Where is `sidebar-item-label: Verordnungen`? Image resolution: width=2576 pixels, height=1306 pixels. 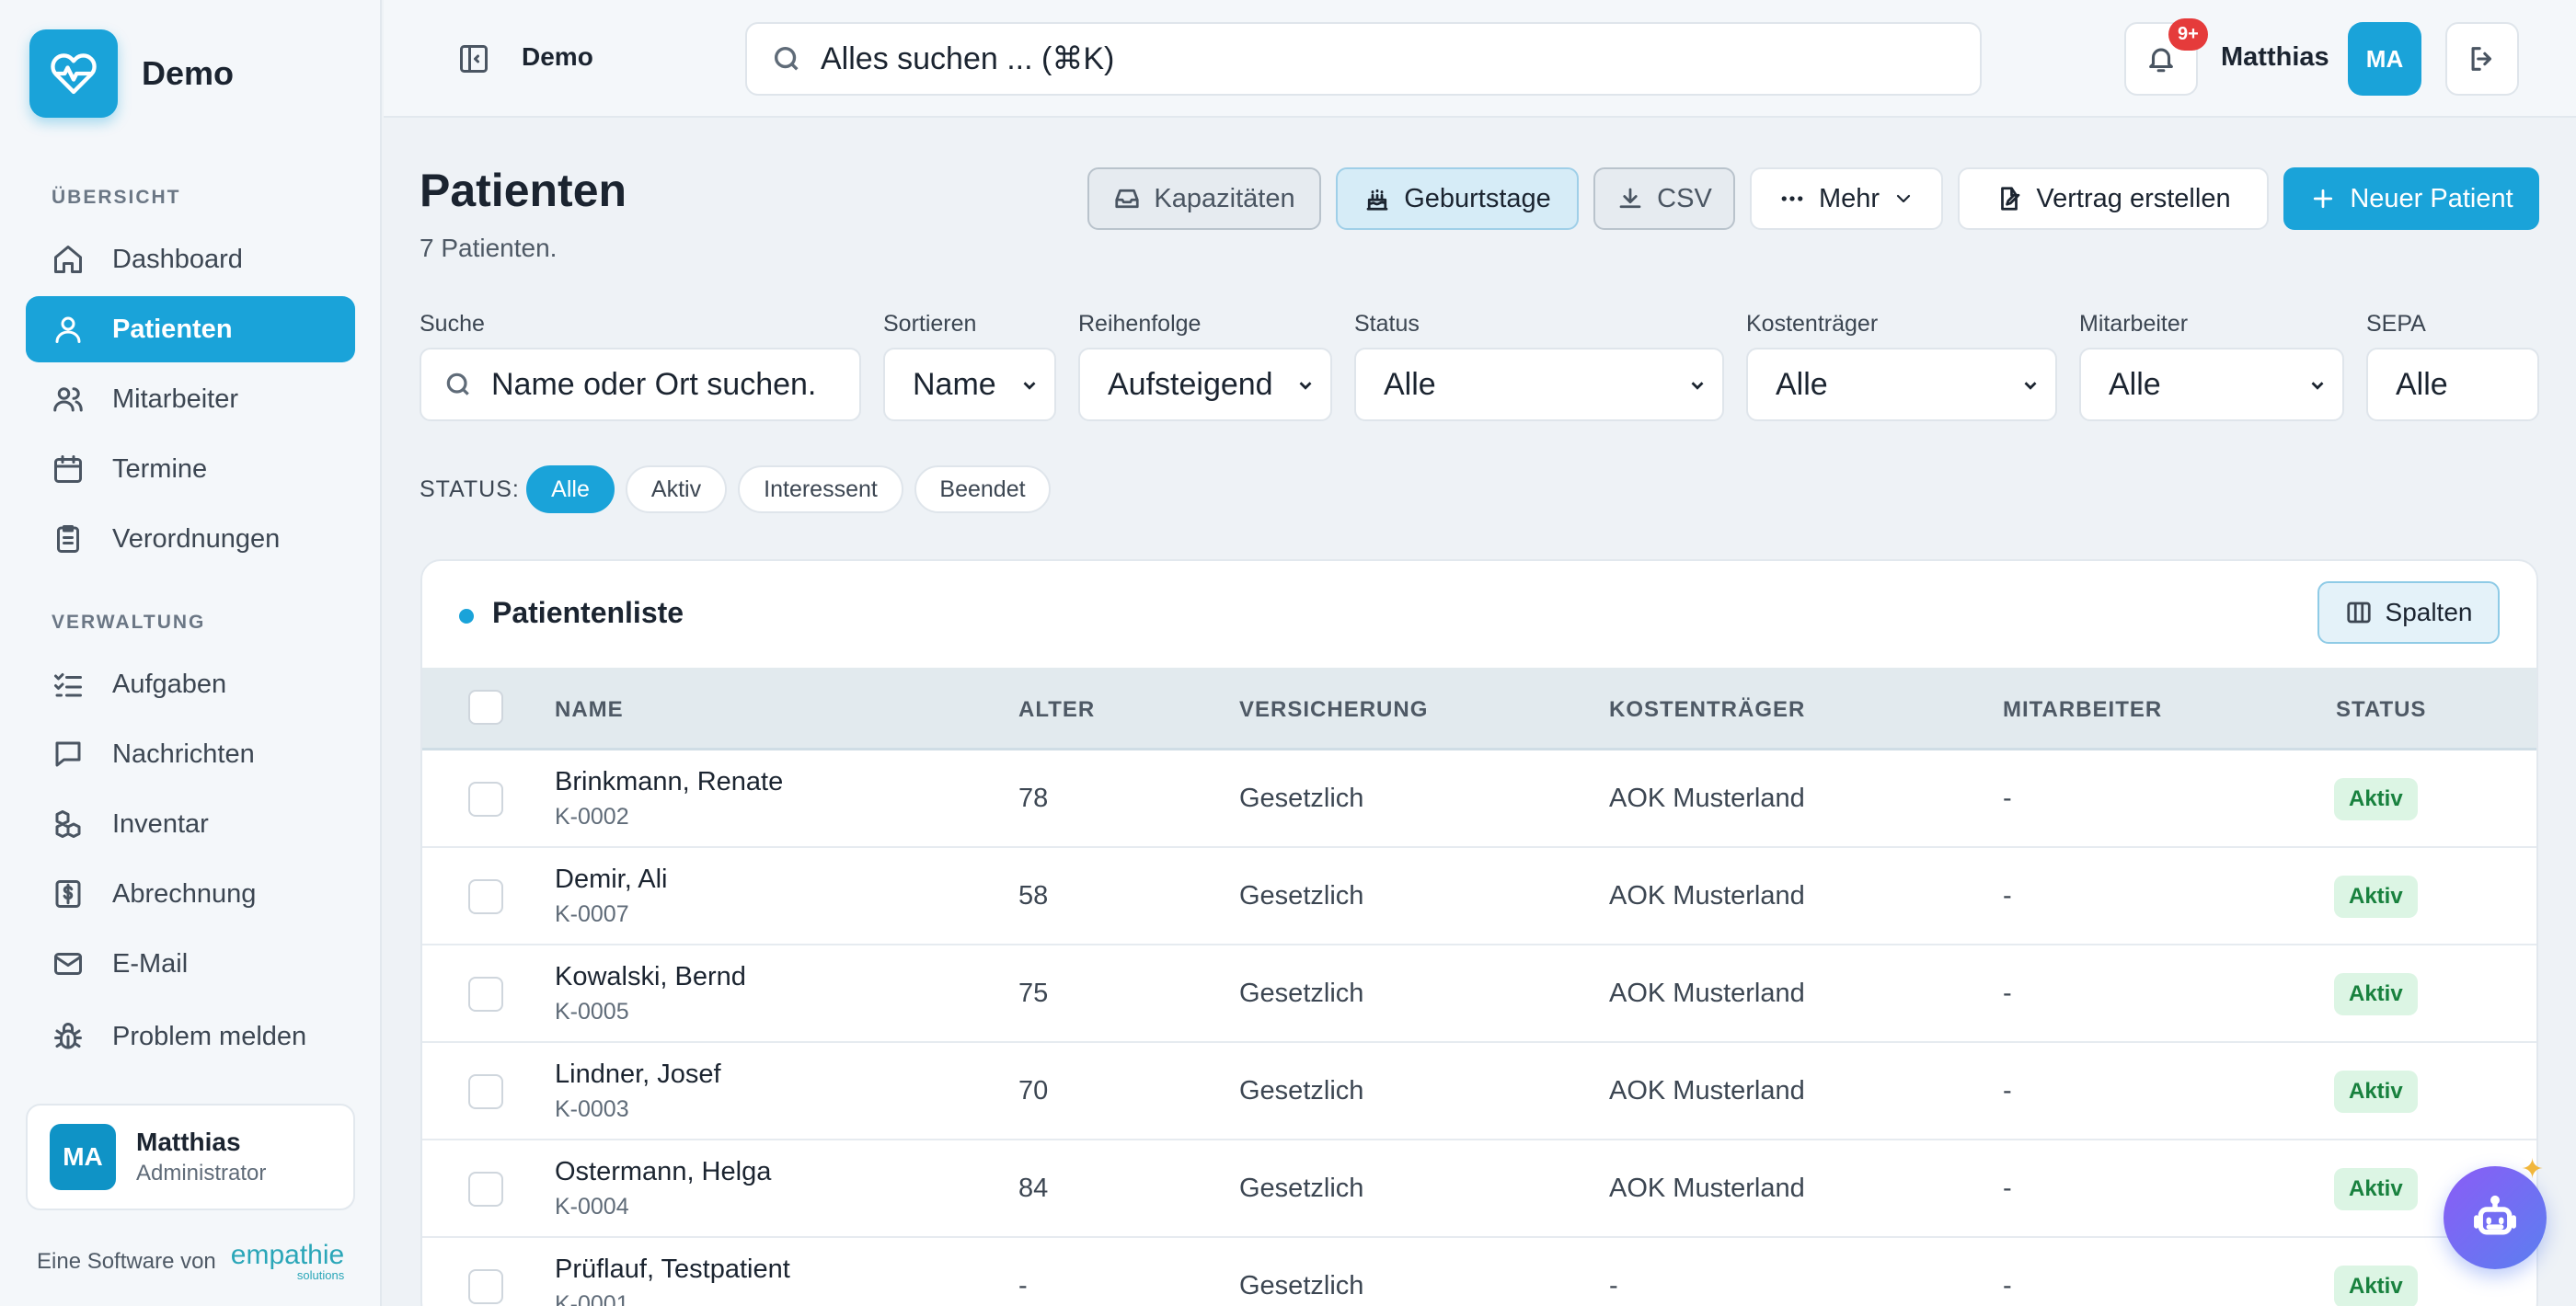
sidebar-item-label: Verordnungen is located at coordinates (196, 538).